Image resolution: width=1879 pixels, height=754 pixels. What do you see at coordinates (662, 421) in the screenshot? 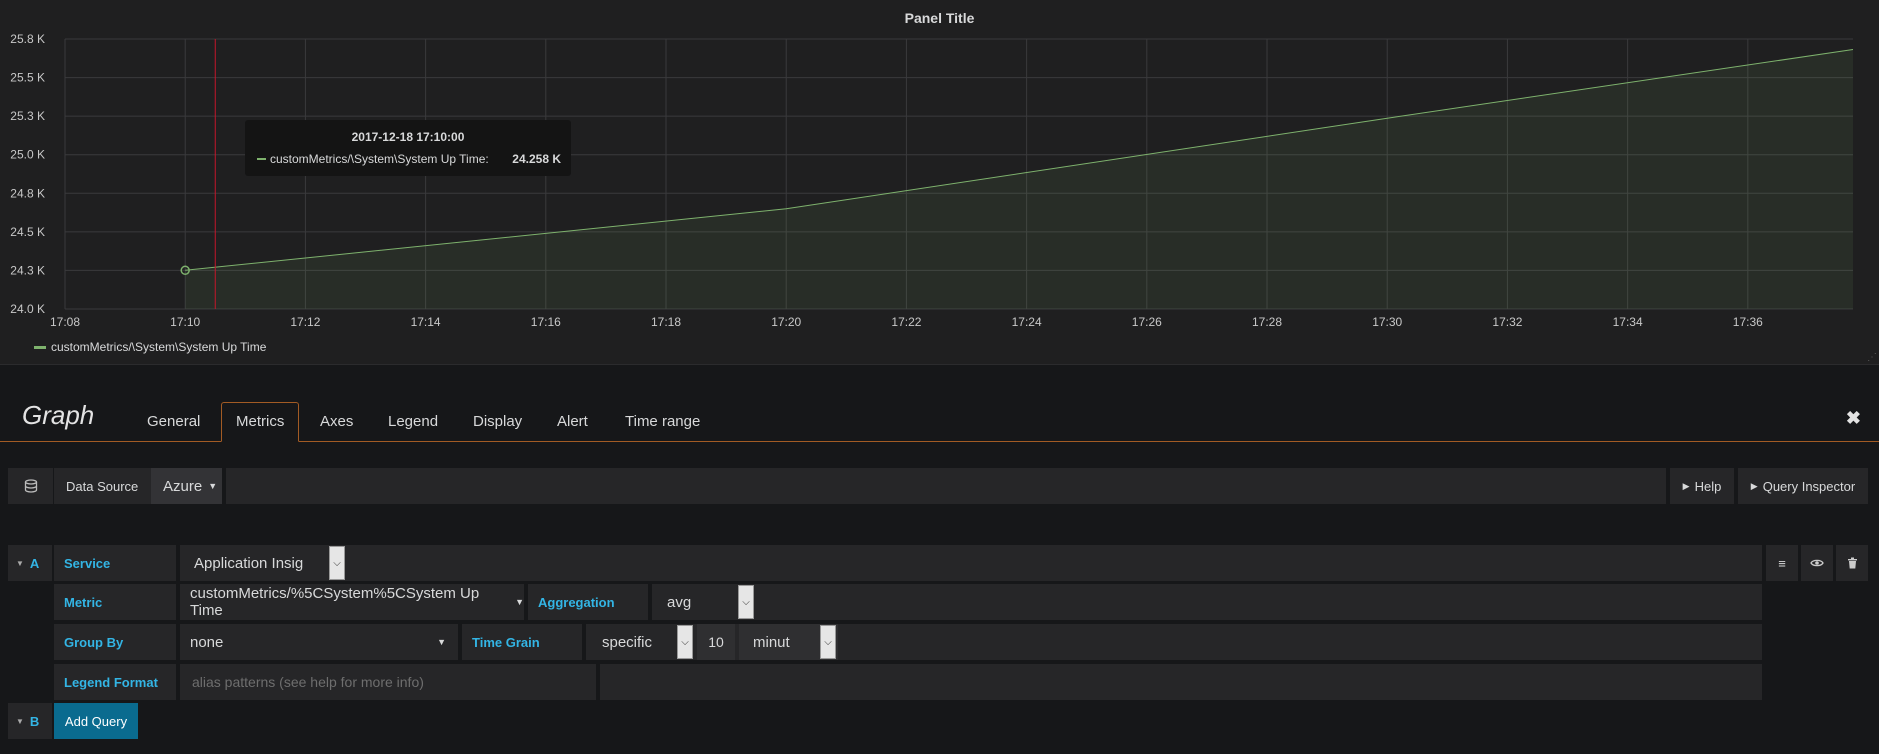
I see `tab-time-range: Time range` at bounding box center [662, 421].